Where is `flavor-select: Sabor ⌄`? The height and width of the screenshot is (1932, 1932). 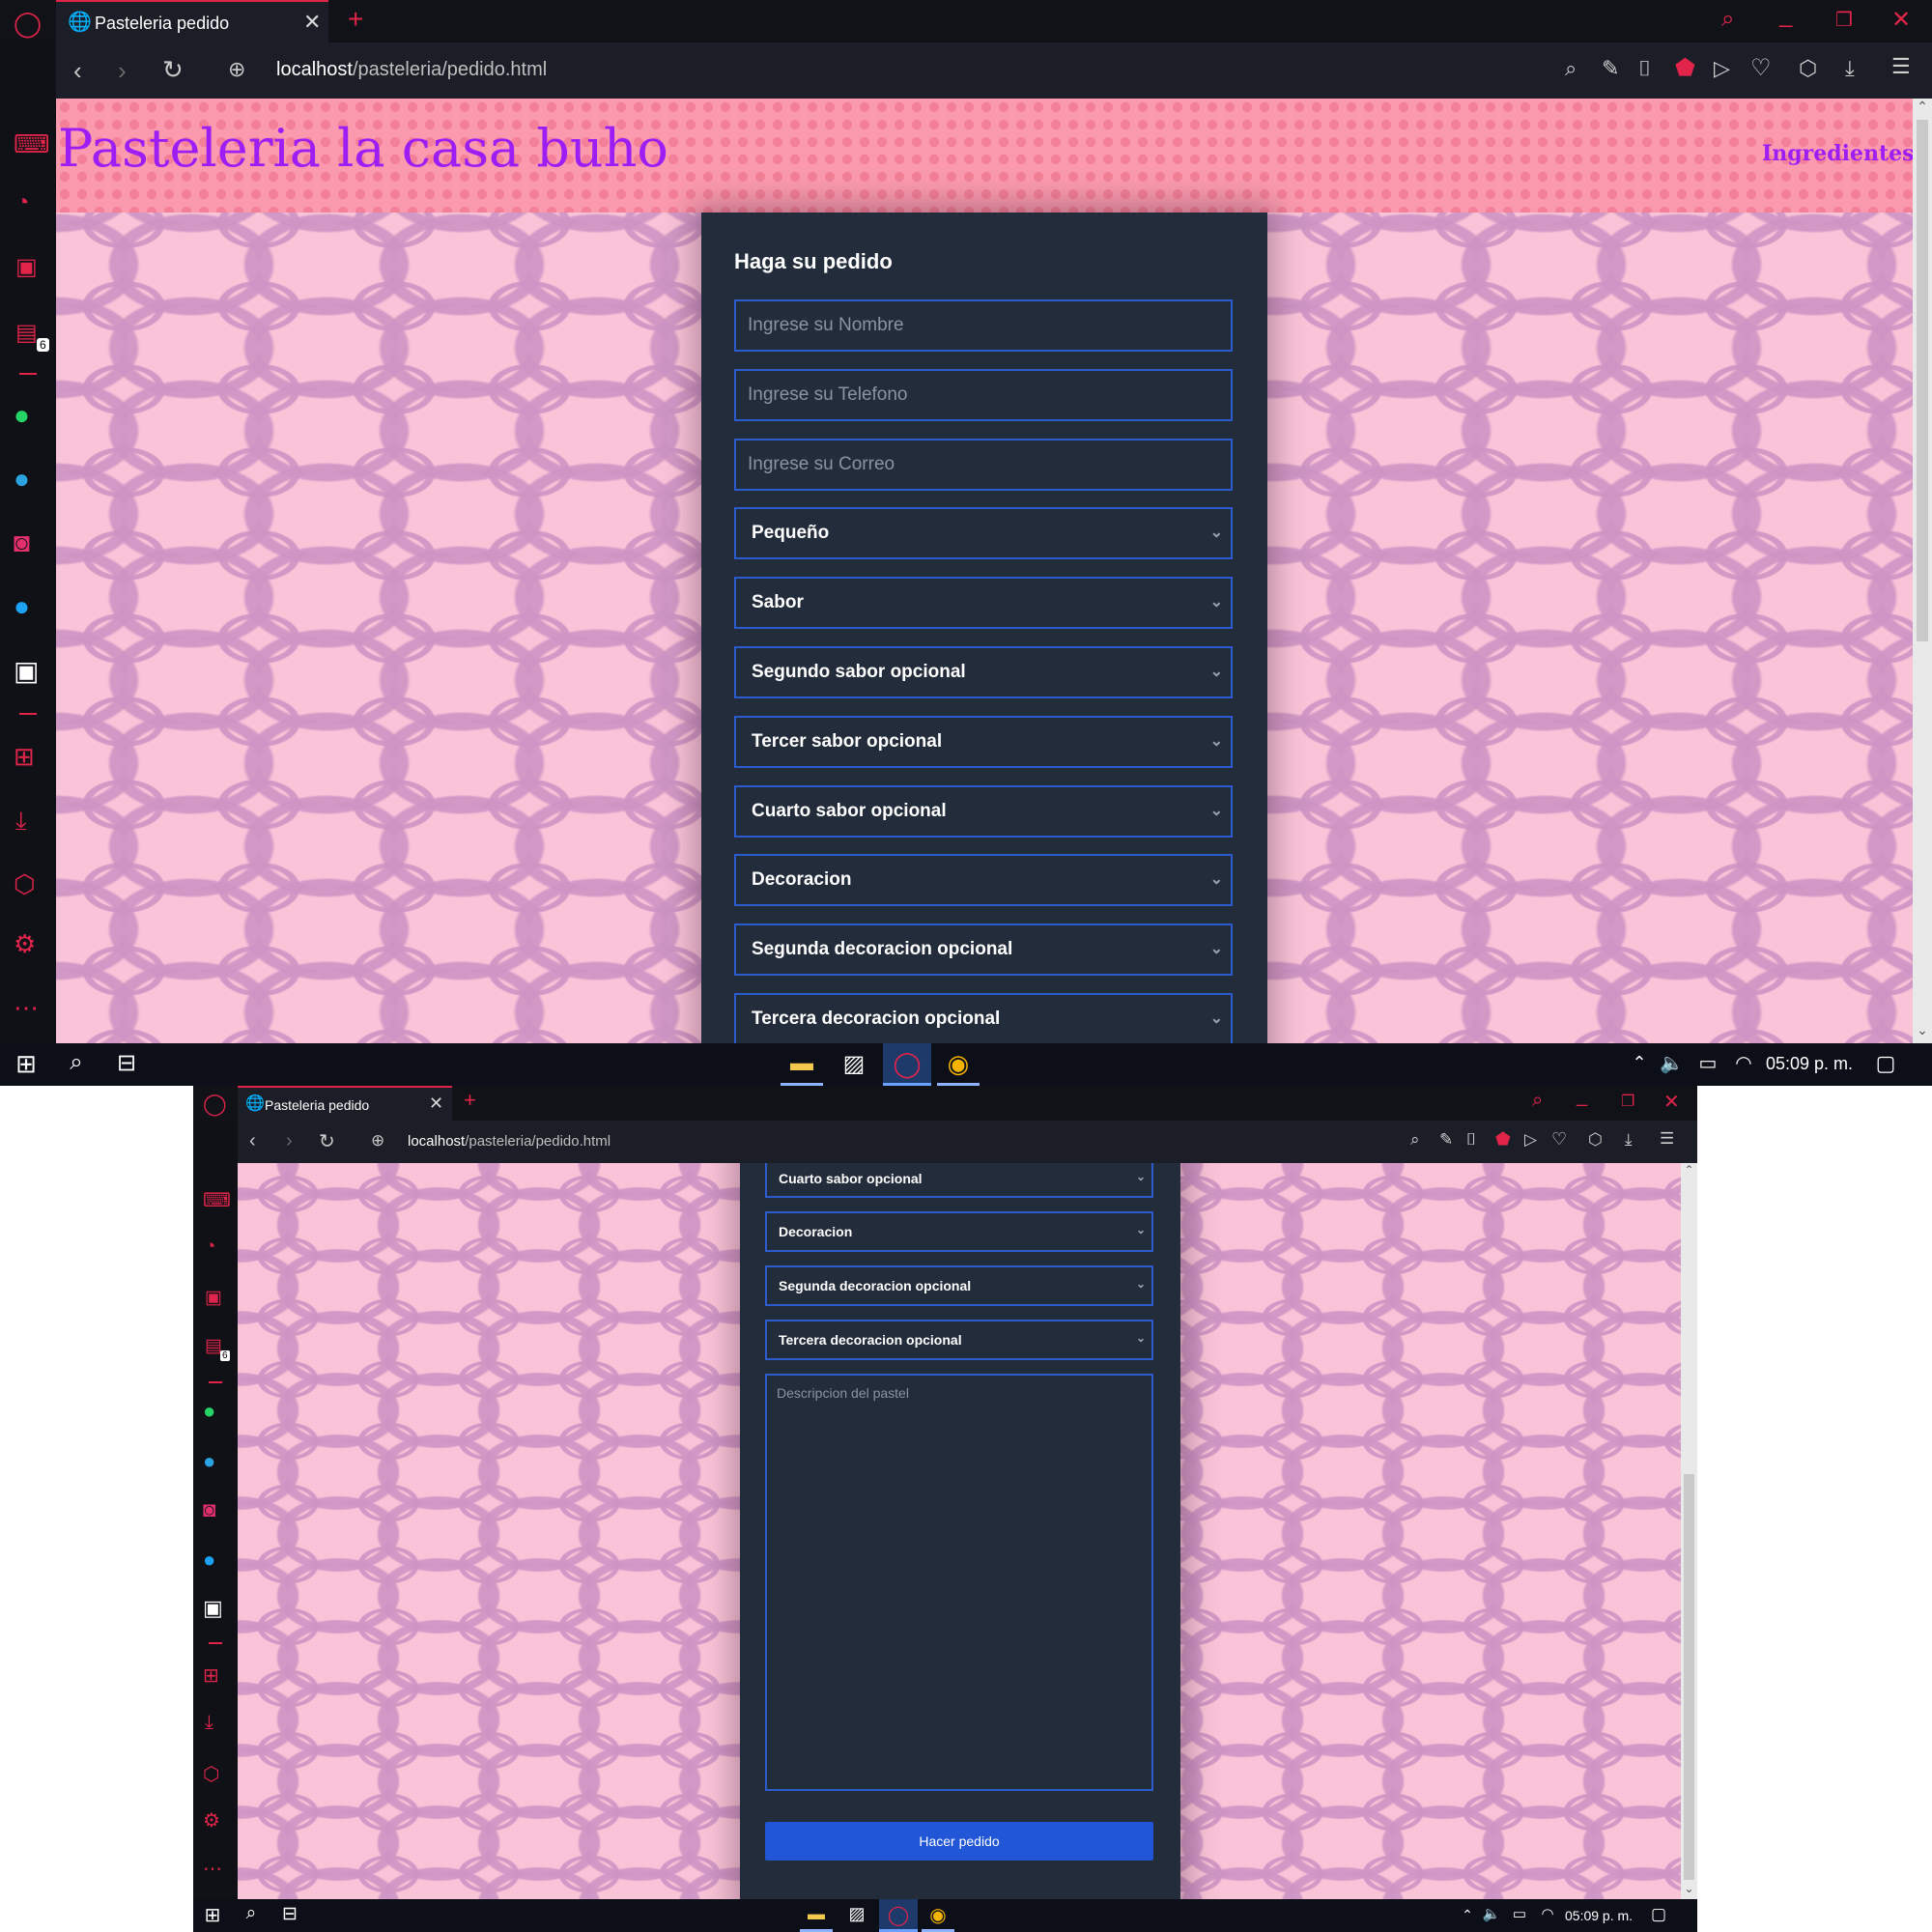
flavor-select: Sabor ⌄ is located at coordinates (983, 603).